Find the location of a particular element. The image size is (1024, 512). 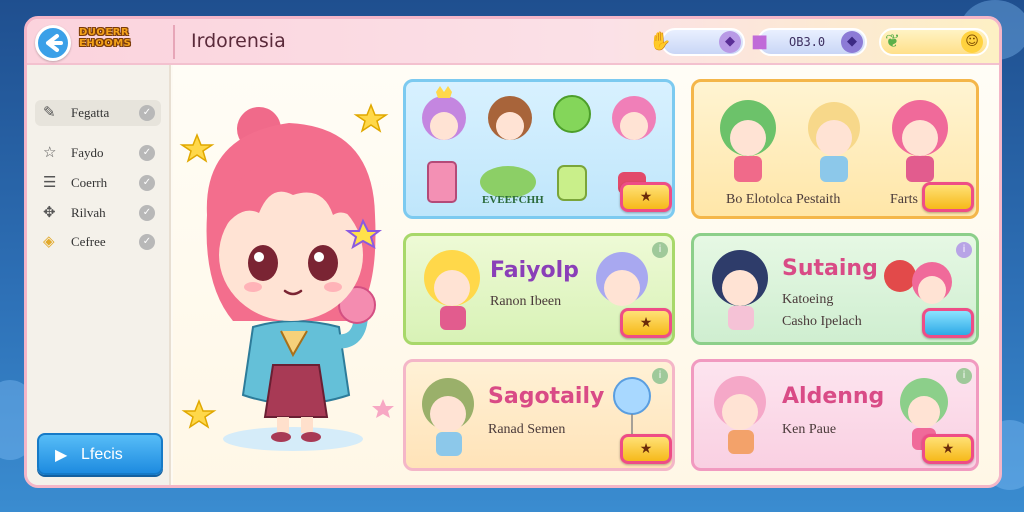

sidebar-item-label: Rilvah is located at coordinates (88, 212).